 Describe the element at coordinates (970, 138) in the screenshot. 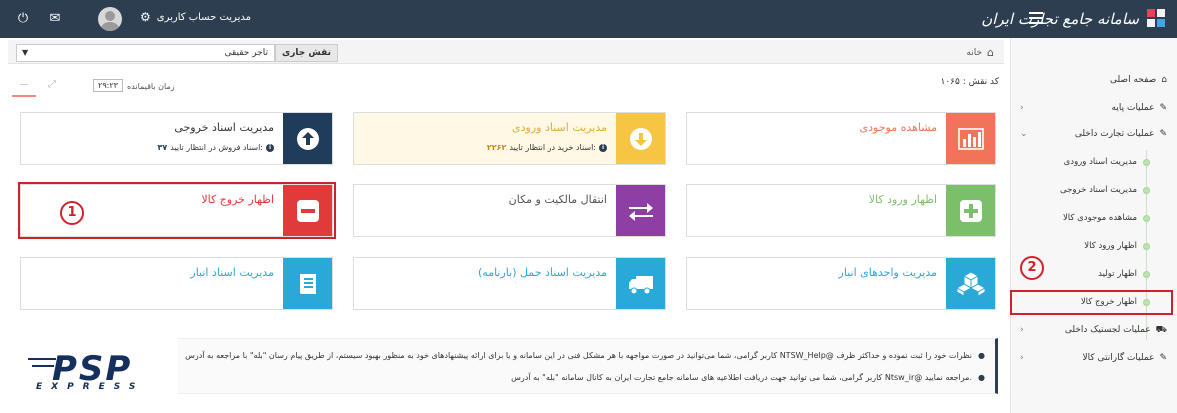

I see `bar-chart-icon` at that location.